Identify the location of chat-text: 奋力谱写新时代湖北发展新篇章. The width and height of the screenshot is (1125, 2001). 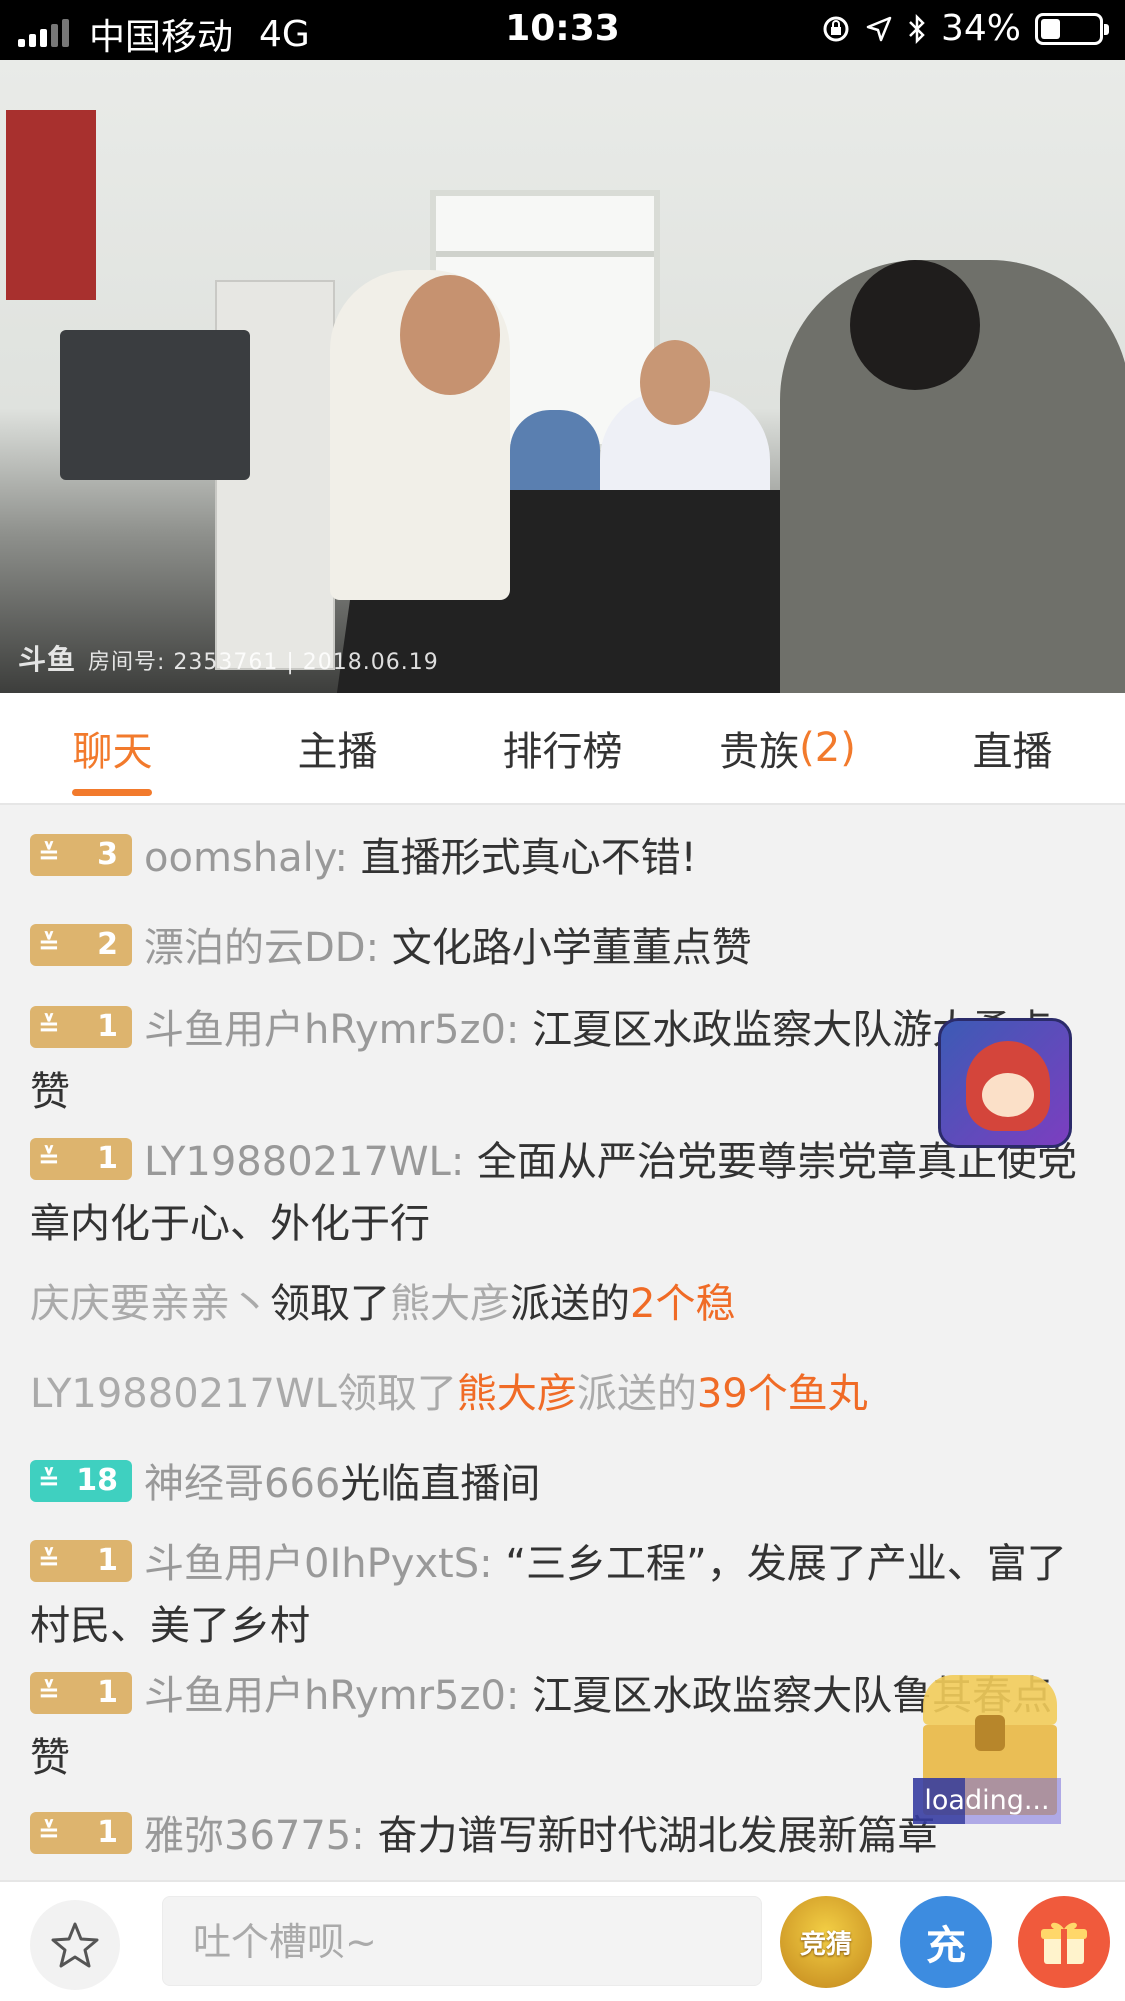
(651, 1836).